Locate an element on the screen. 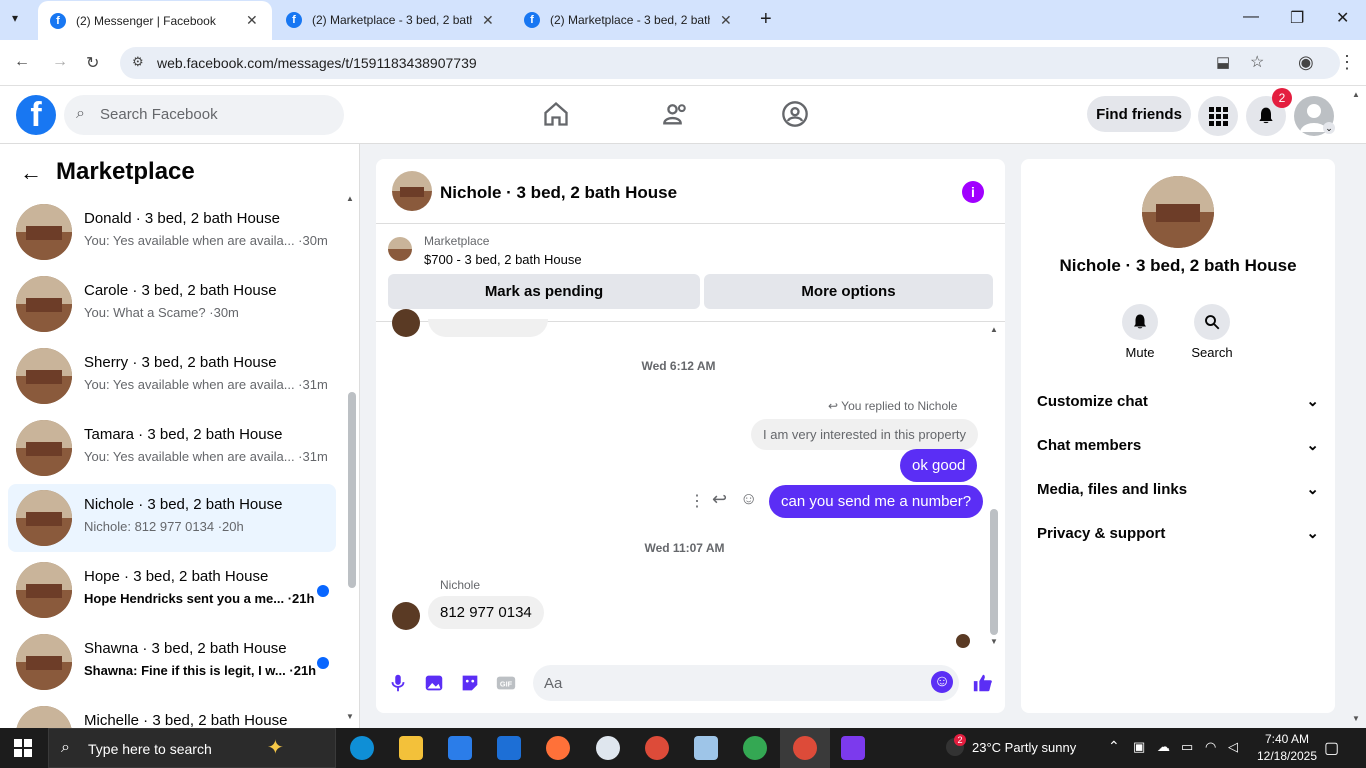 The width and height of the screenshot is (1366, 768). site-info-icon: ⚙ is located at coordinates (138, 62).